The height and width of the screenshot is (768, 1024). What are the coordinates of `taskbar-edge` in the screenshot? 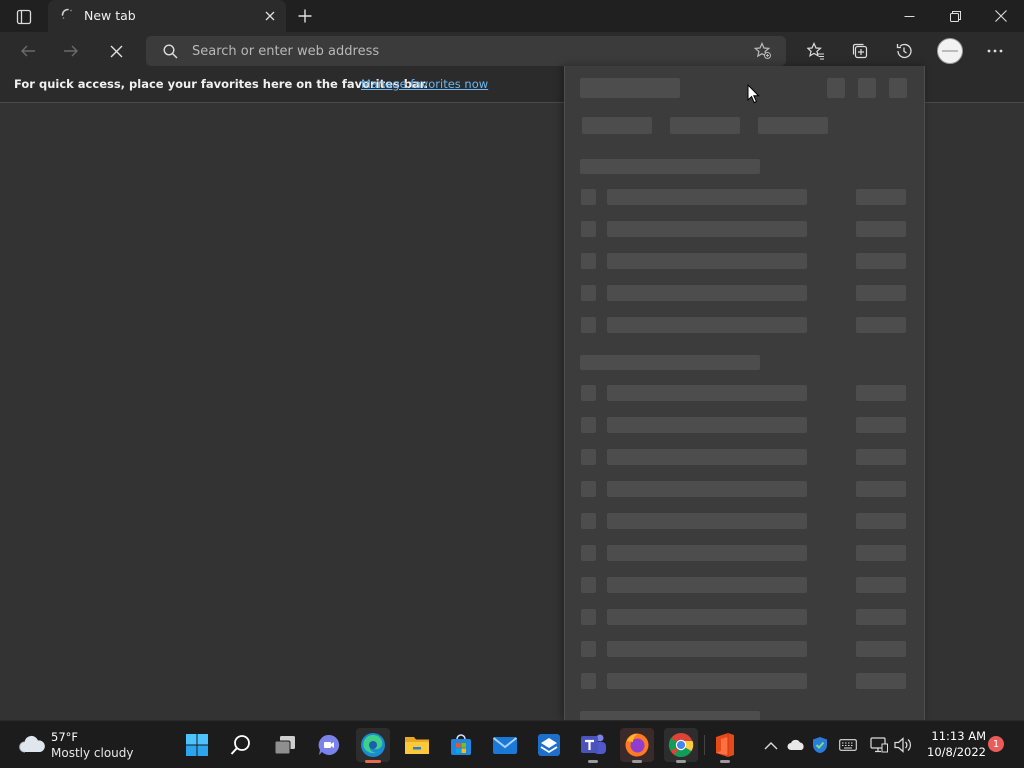 It's located at (373, 745).